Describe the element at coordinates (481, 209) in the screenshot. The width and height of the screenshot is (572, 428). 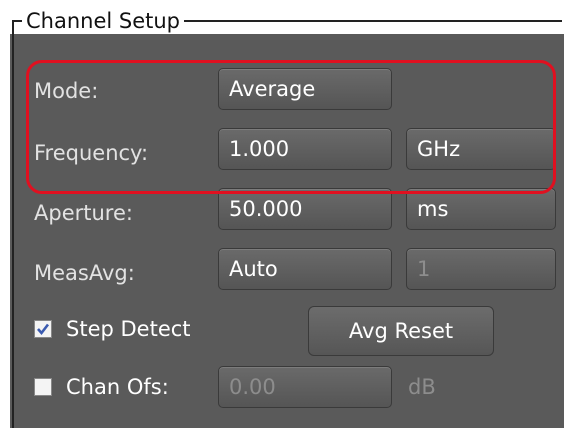
I see `aperture-unit-field: ms` at that location.